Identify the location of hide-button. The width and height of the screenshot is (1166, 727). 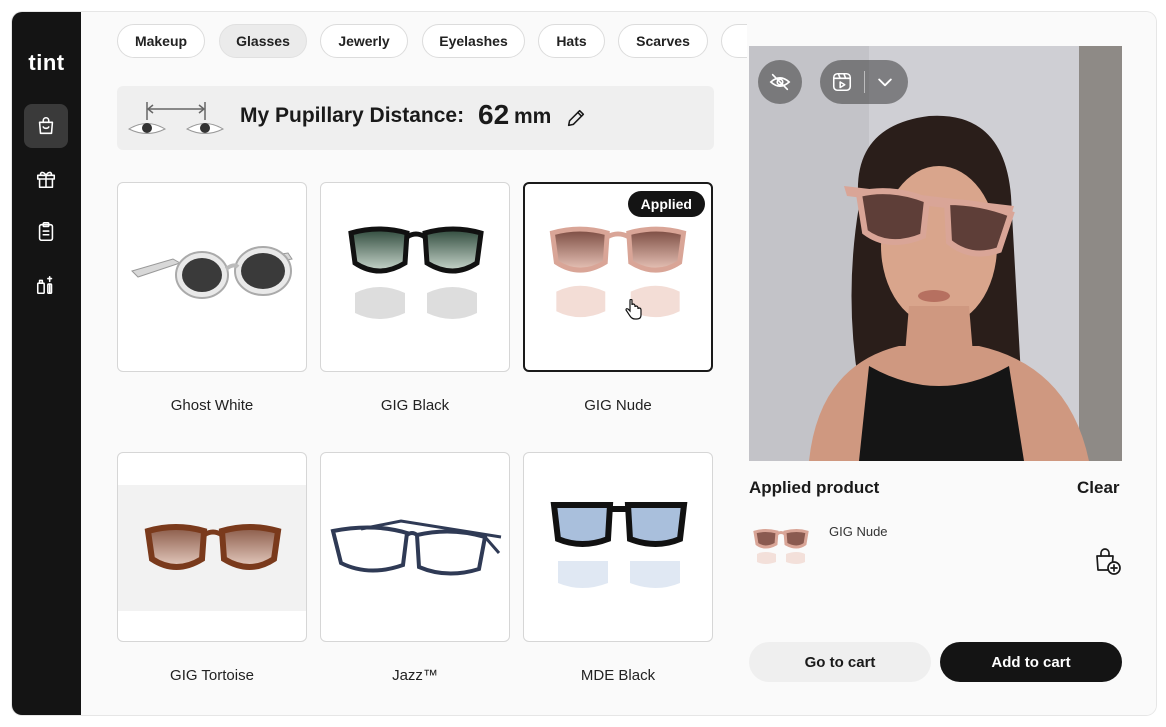
(780, 82).